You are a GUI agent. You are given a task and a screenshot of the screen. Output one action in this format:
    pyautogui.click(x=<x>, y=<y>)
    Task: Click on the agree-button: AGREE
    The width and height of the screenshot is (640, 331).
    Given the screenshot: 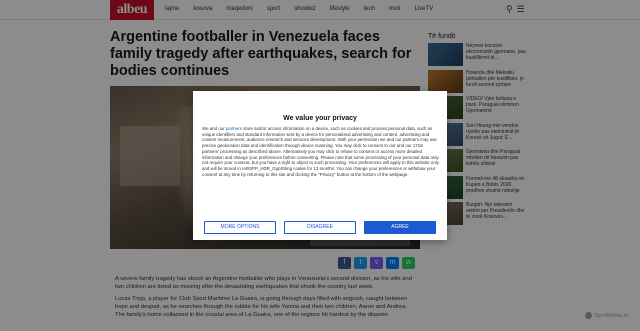 What is the action you would take?
    pyautogui.click(x=400, y=227)
    